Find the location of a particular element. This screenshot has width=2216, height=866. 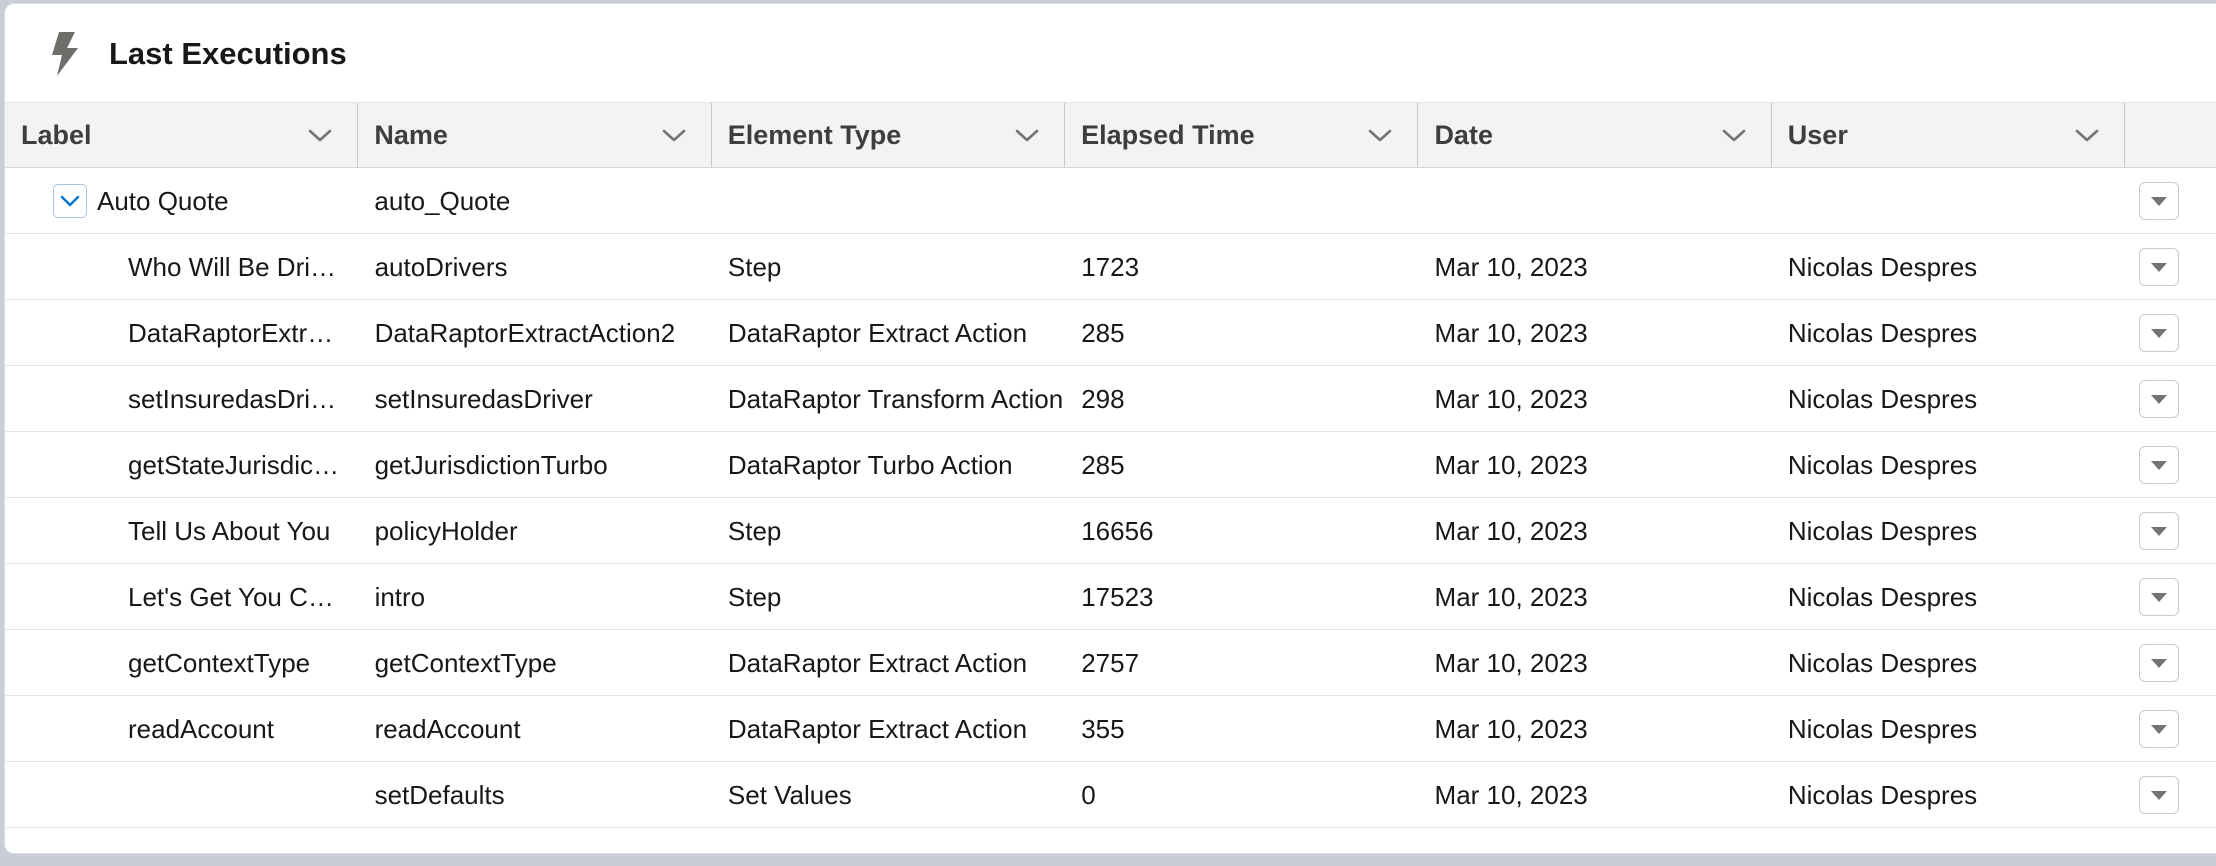

column-header-user: User is located at coordinates (1949, 135).